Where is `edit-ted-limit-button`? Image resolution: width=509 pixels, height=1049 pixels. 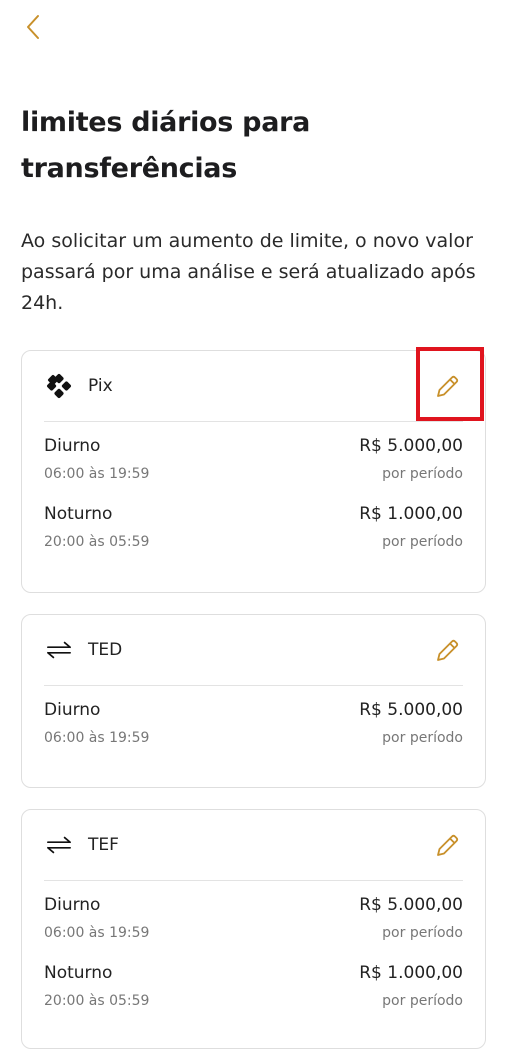 edit-ted-limit-button is located at coordinates (447, 651).